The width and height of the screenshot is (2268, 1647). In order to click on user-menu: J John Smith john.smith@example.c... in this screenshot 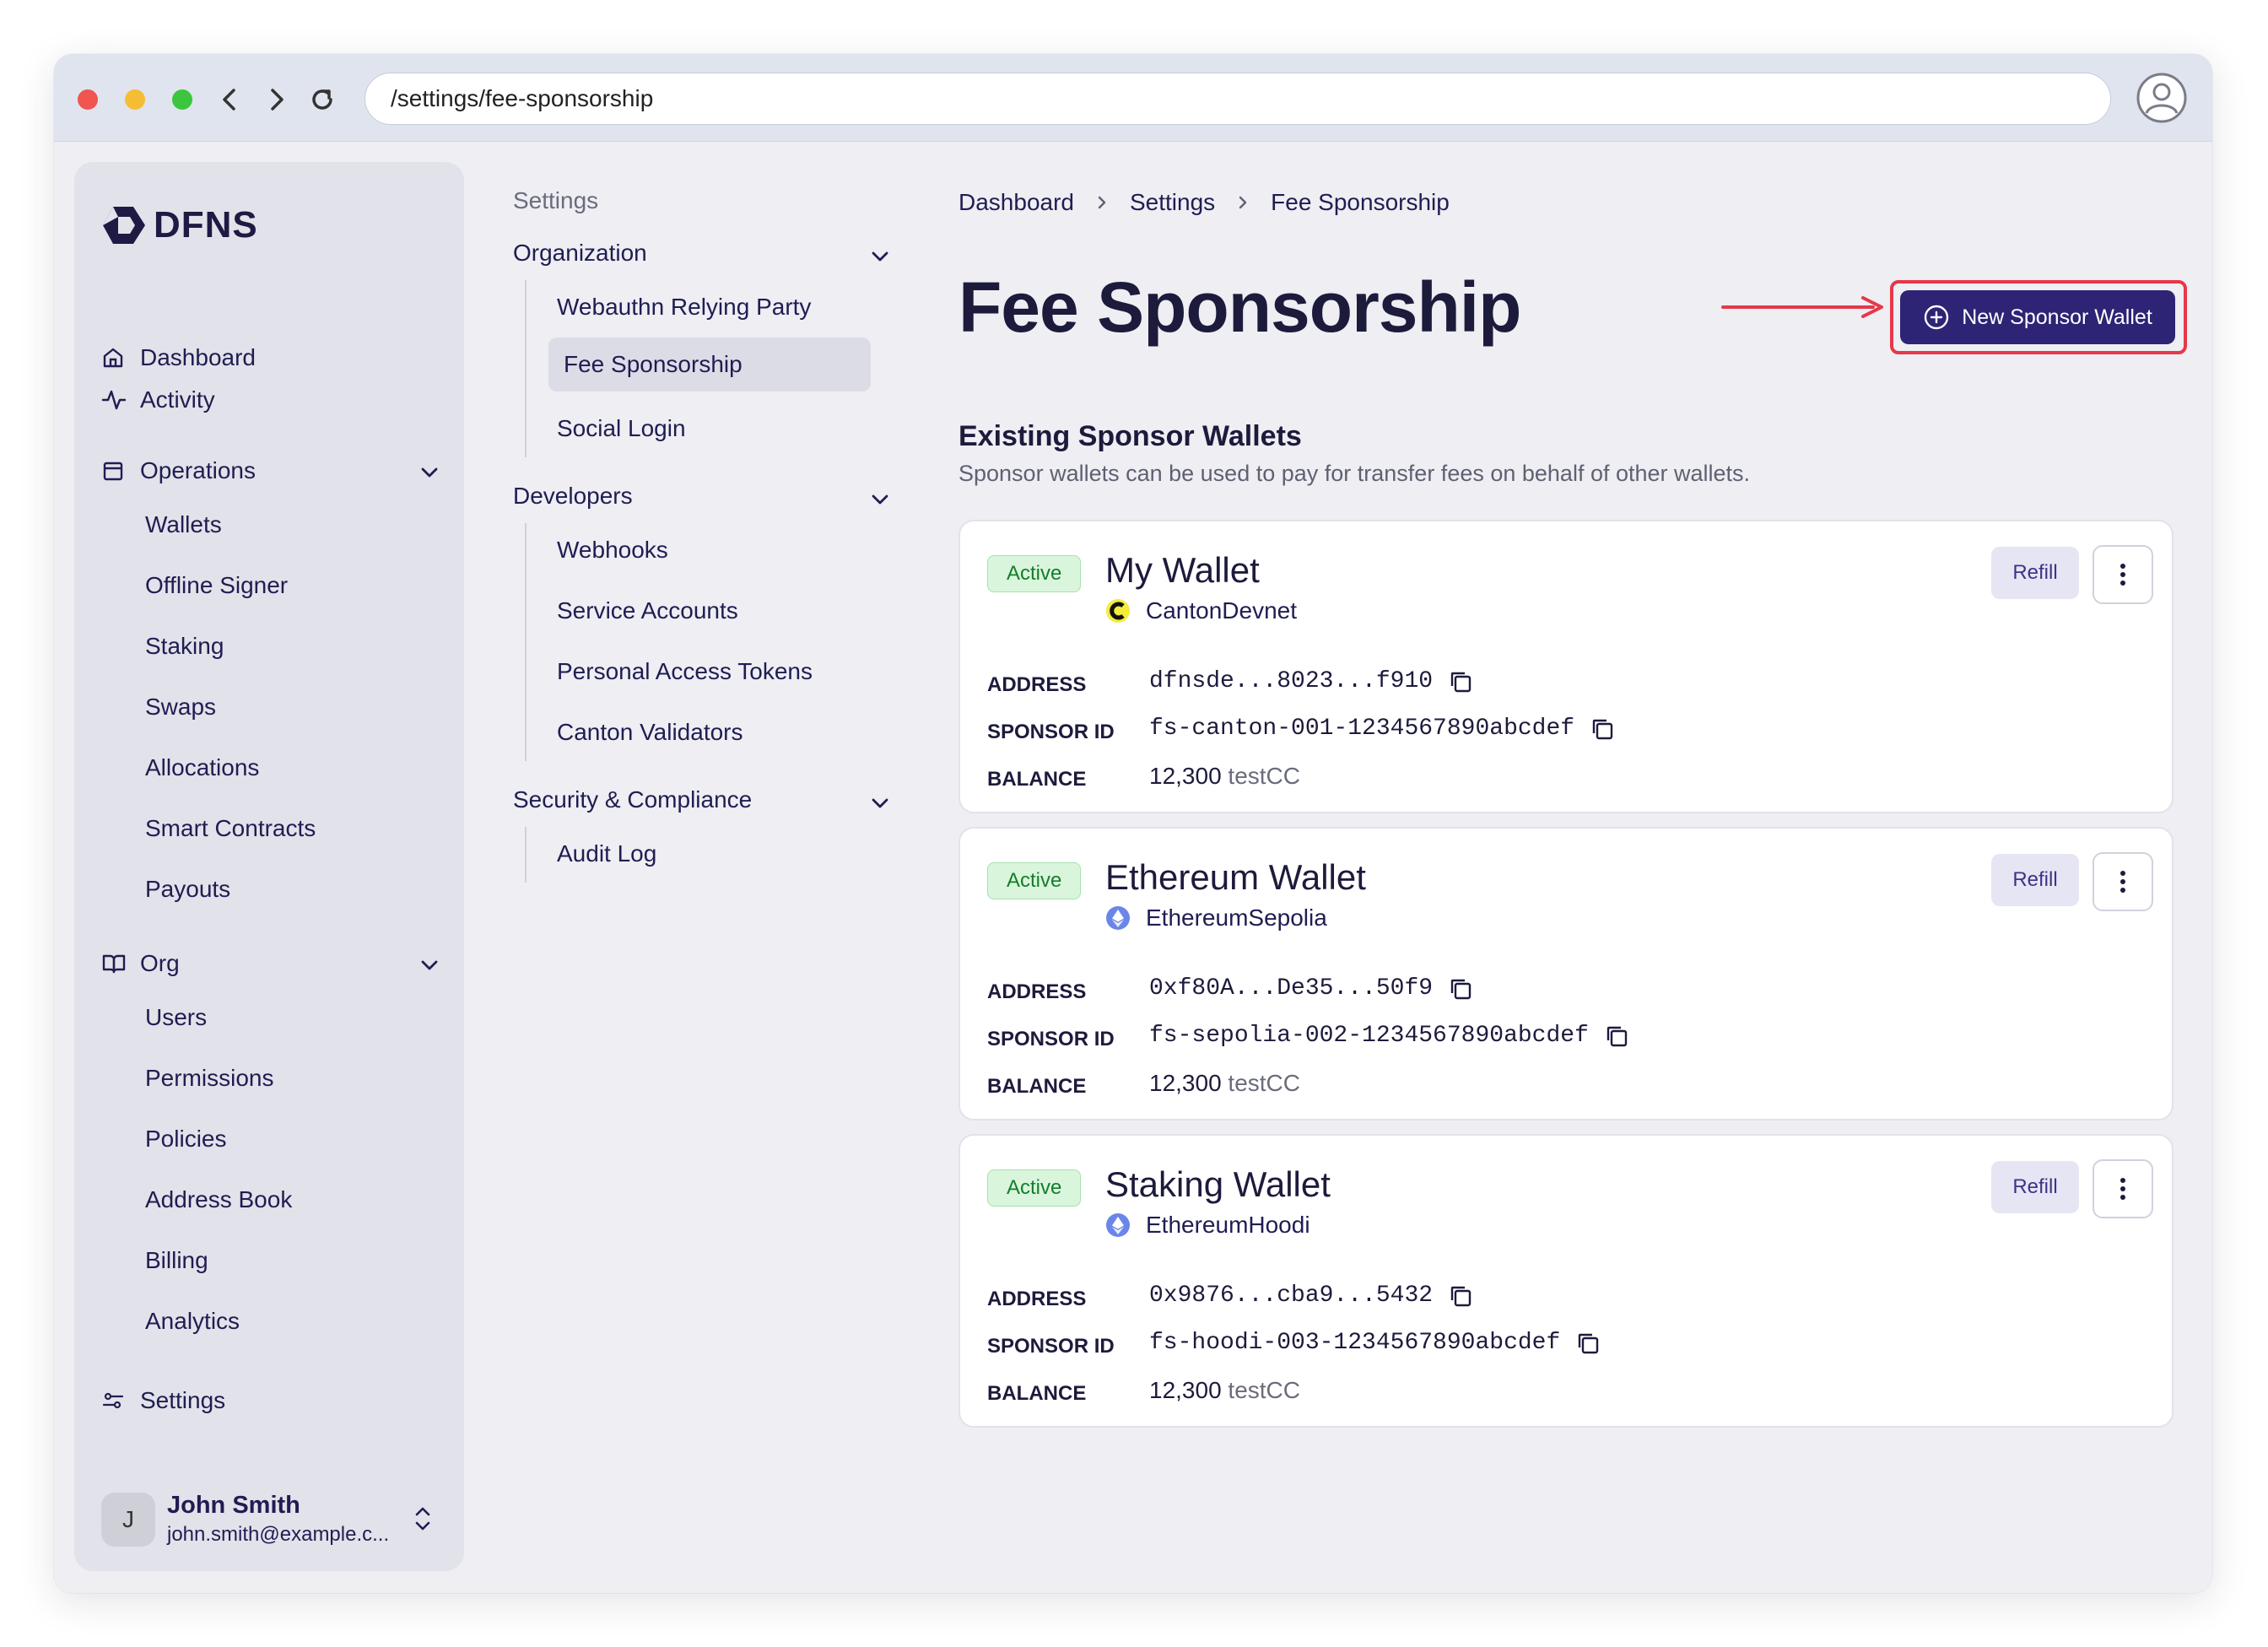, I will do `click(265, 1519)`.